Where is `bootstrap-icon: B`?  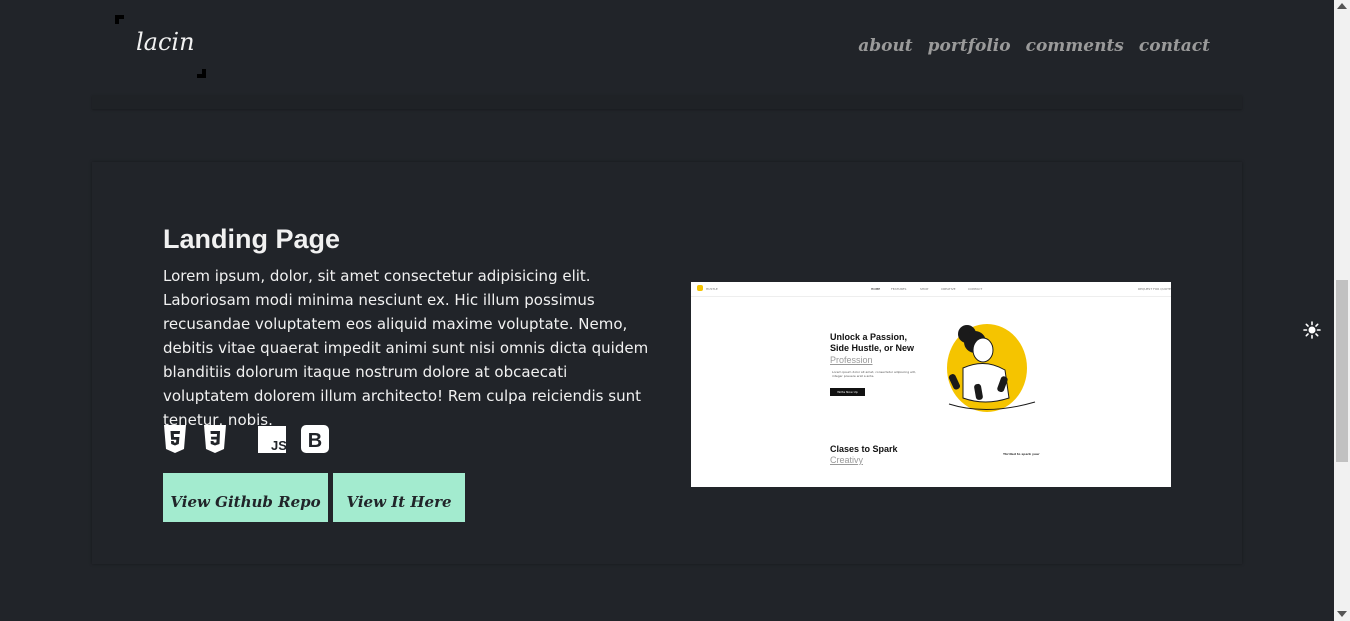
bootstrap-icon: B is located at coordinates (315, 439).